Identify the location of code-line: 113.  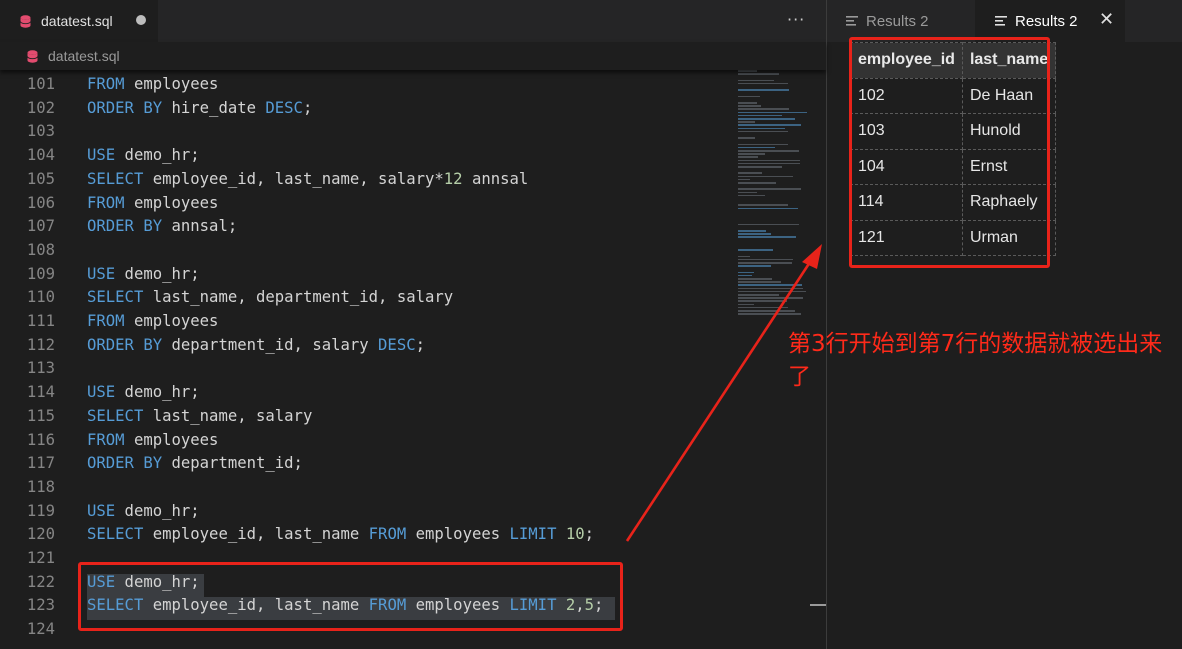
(365, 369).